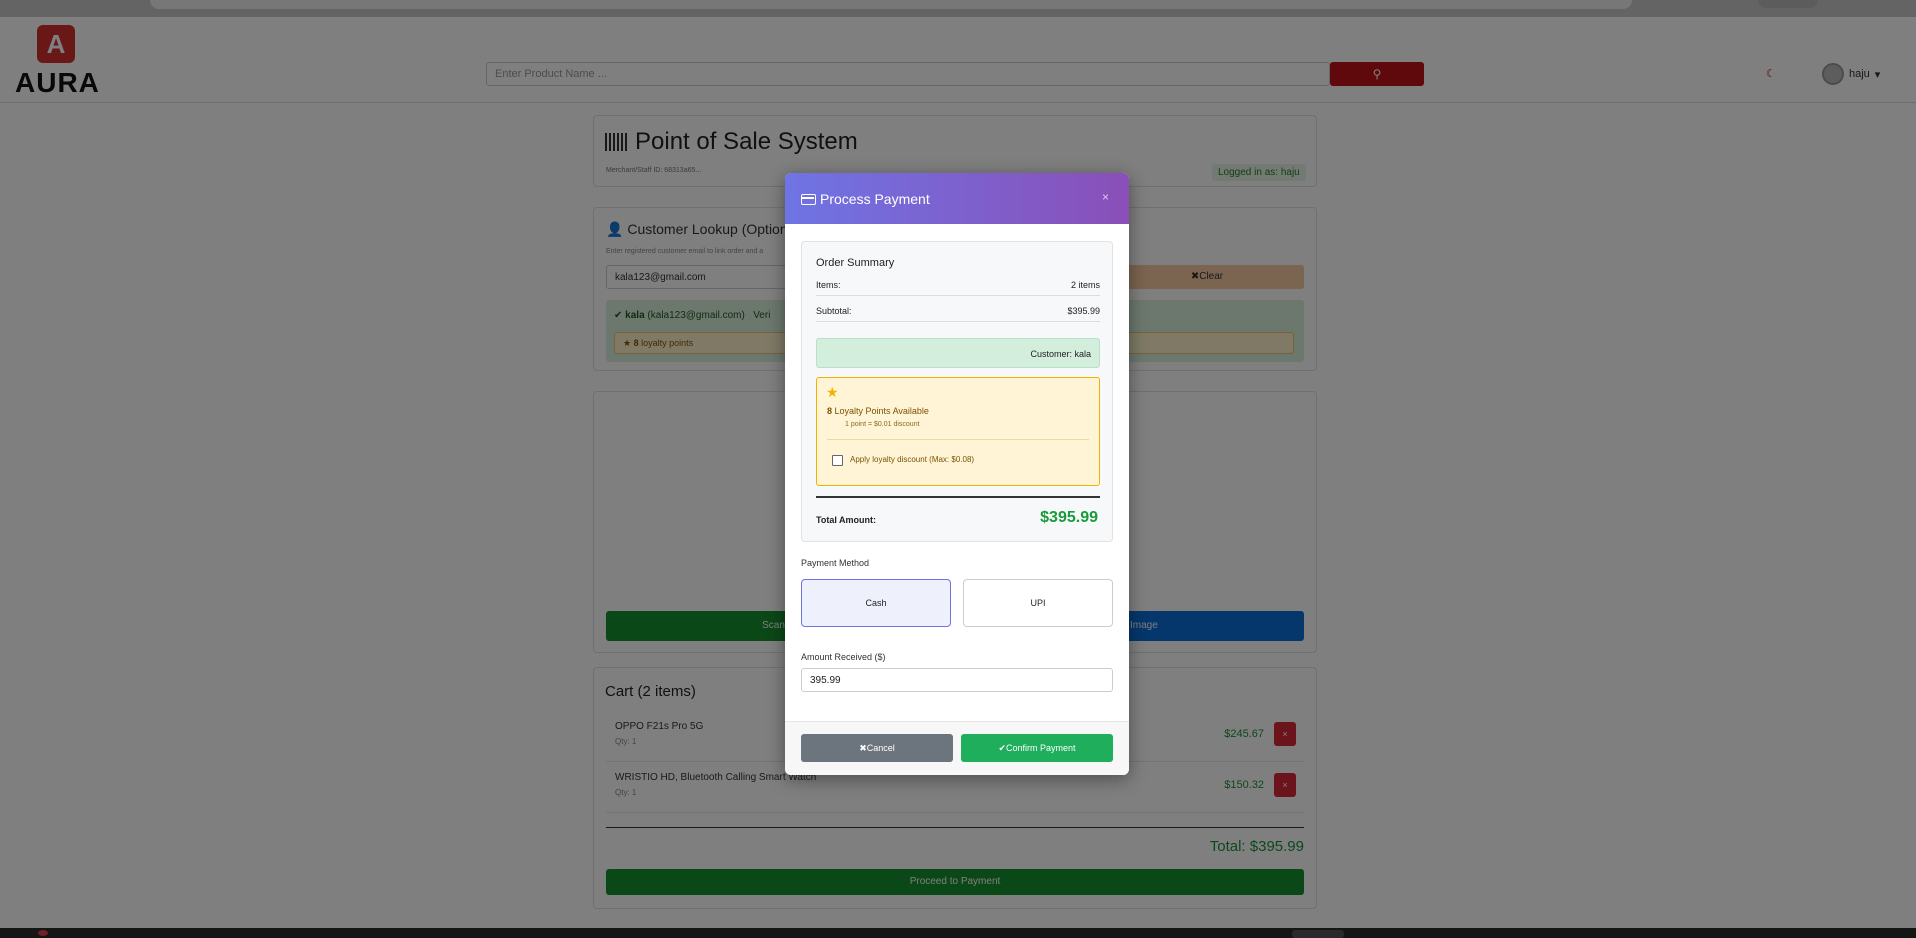 This screenshot has height=938, width=1916. I want to click on loyalty-available: 8 Loyalty Points Available, so click(878, 411).